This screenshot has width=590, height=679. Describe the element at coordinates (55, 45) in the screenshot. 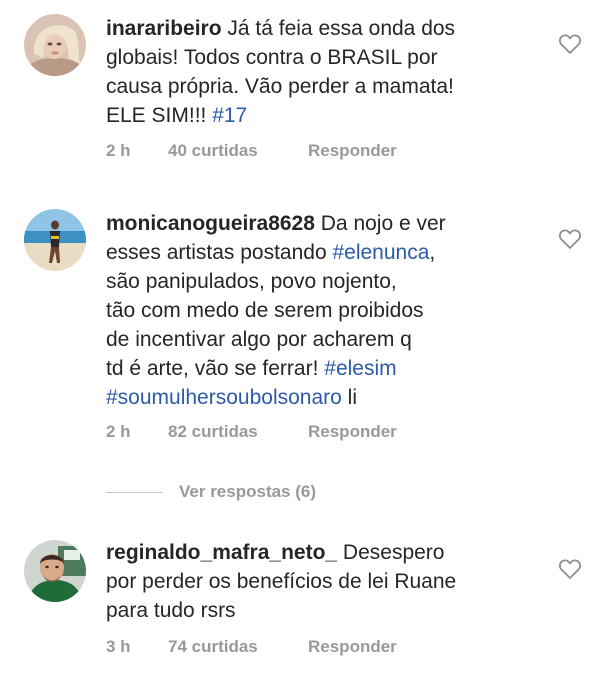

I see `avatar-inararibeiro` at that location.